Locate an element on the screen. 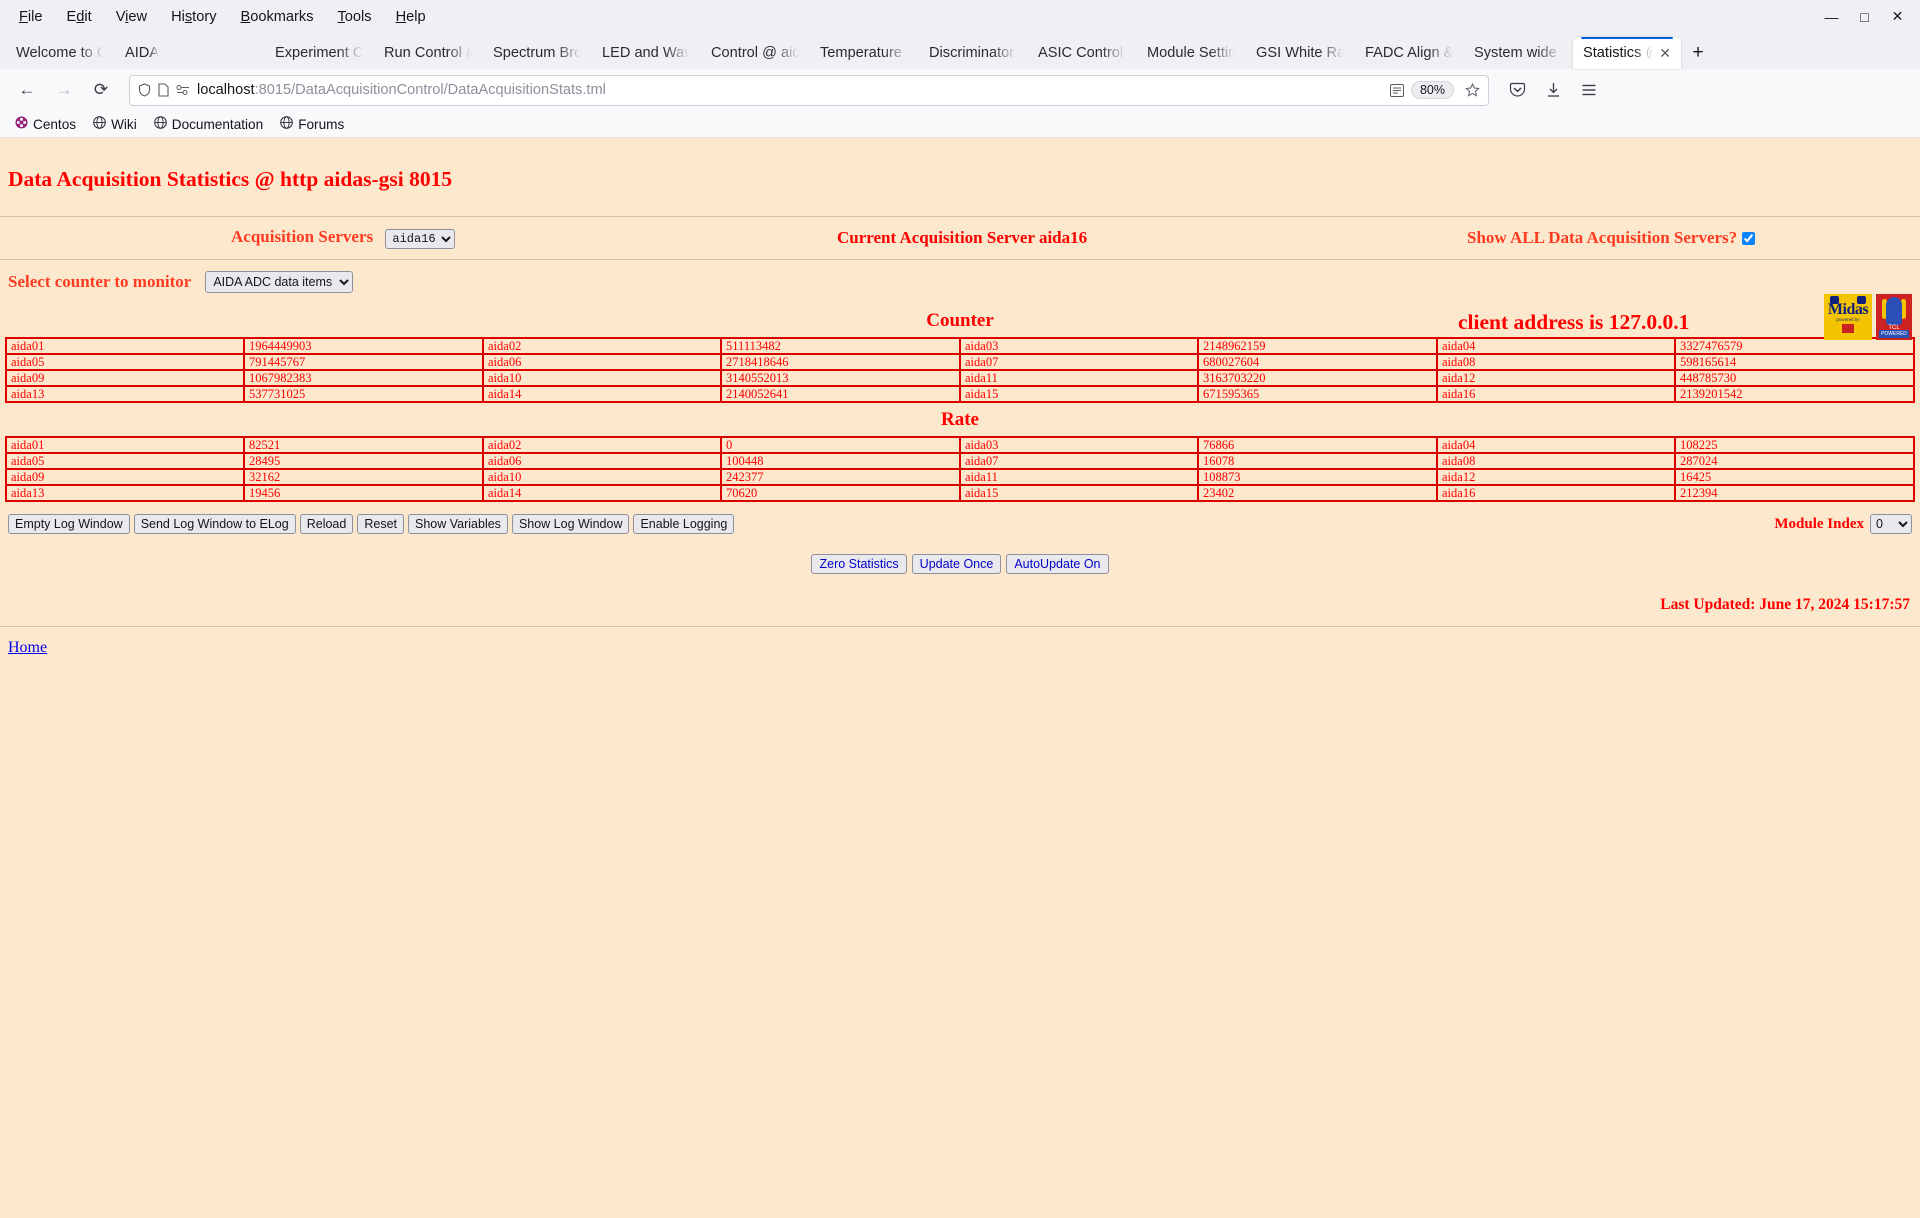  menu-file: FFileile is located at coordinates (31, 17).